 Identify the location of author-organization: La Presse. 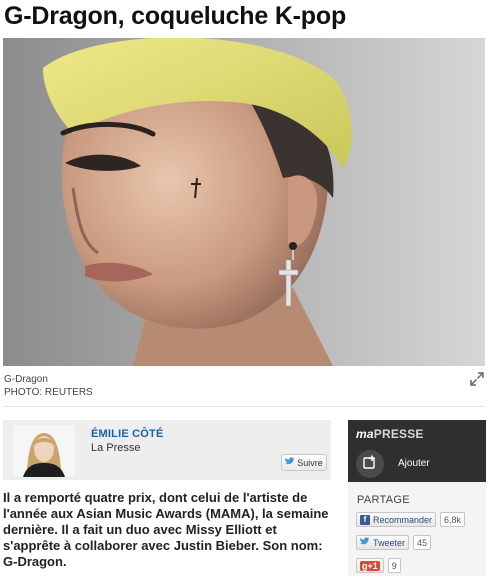
(116, 448).